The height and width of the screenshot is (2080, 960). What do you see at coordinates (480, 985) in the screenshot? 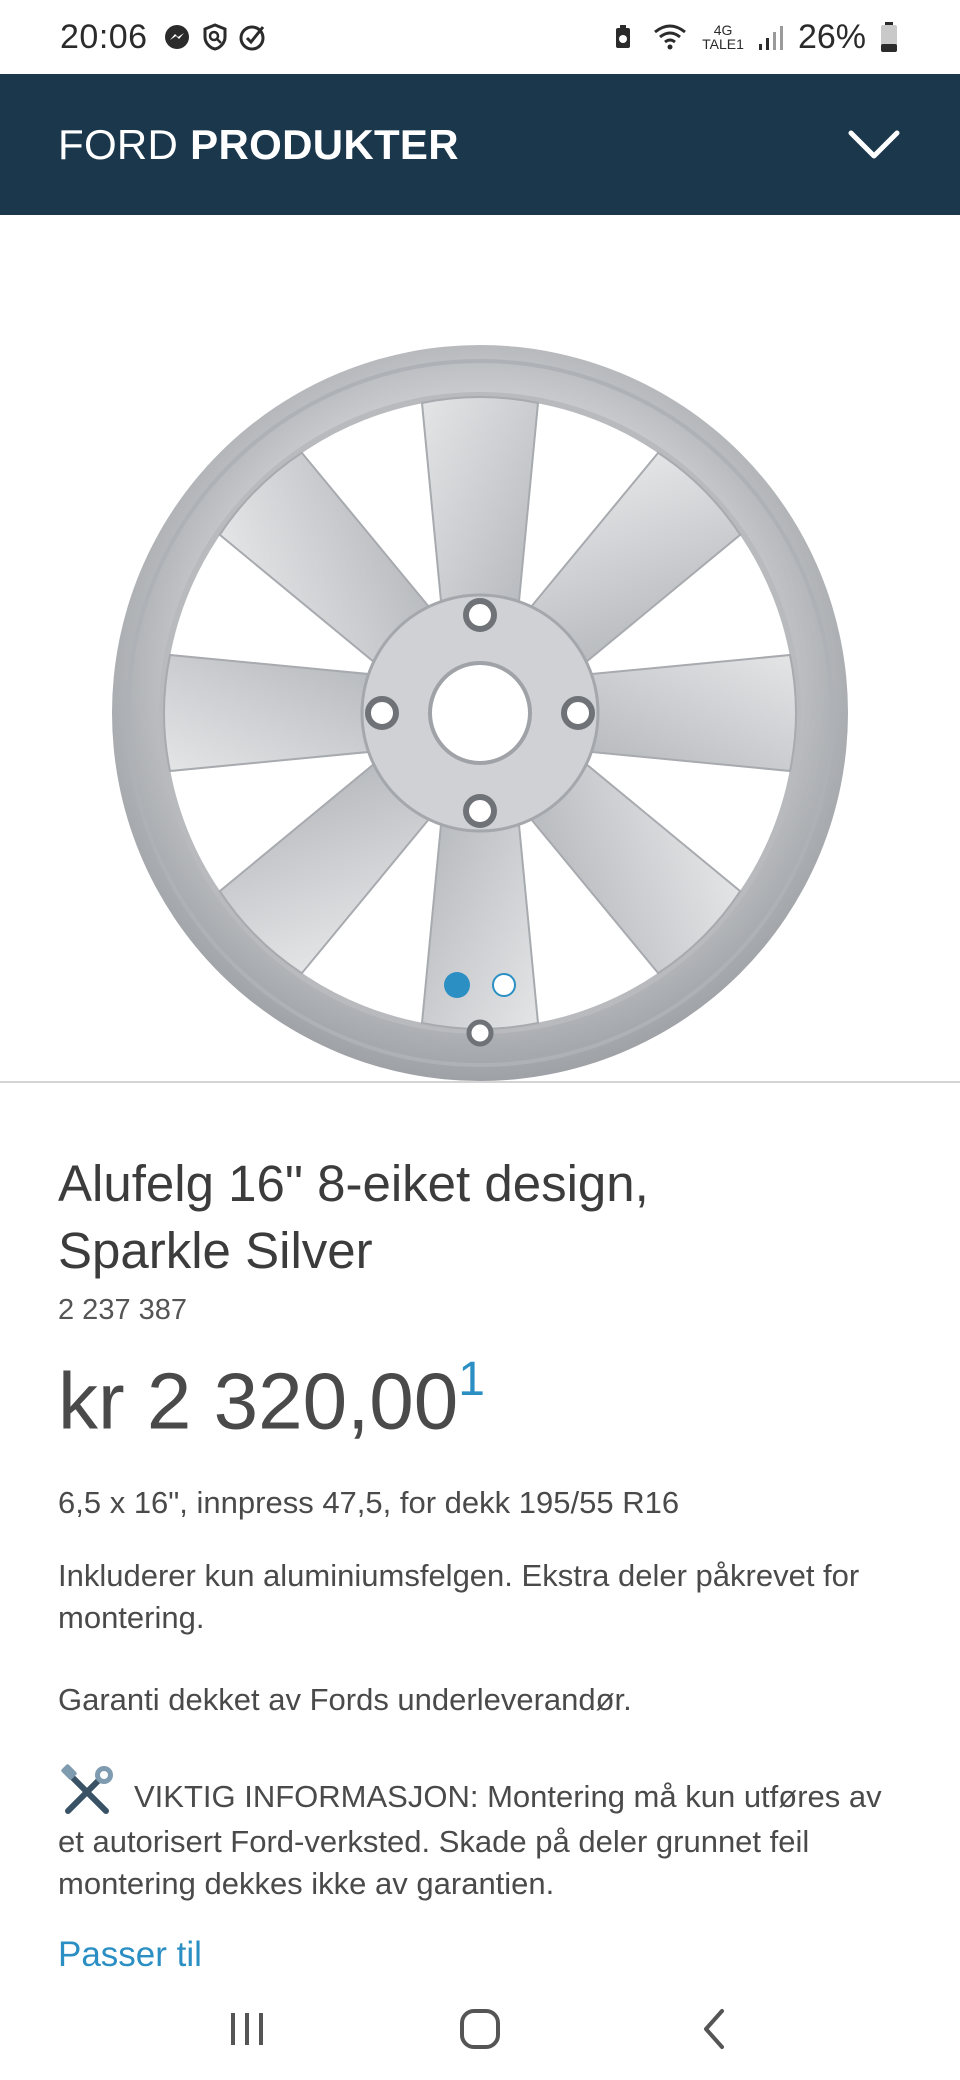
I see `carousel-pagination` at bounding box center [480, 985].